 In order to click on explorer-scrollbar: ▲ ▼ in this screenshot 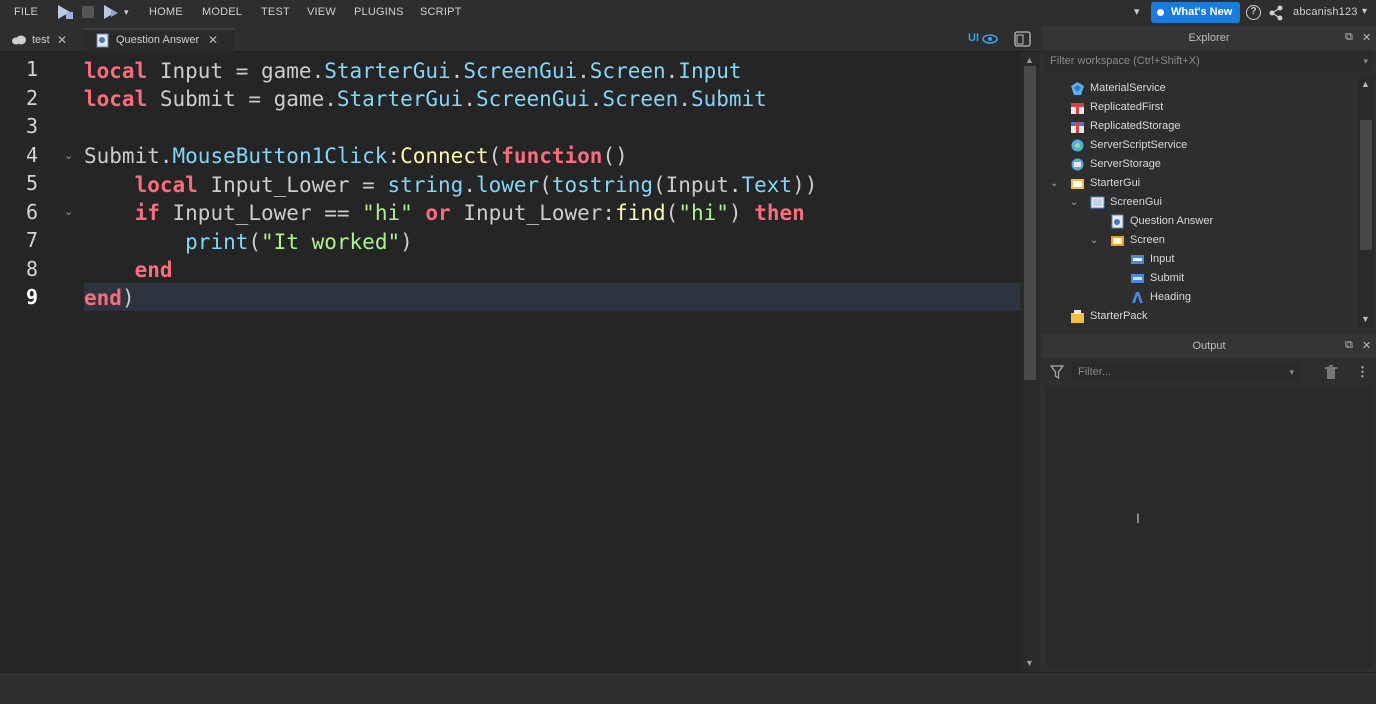, I will do `click(1366, 202)`.